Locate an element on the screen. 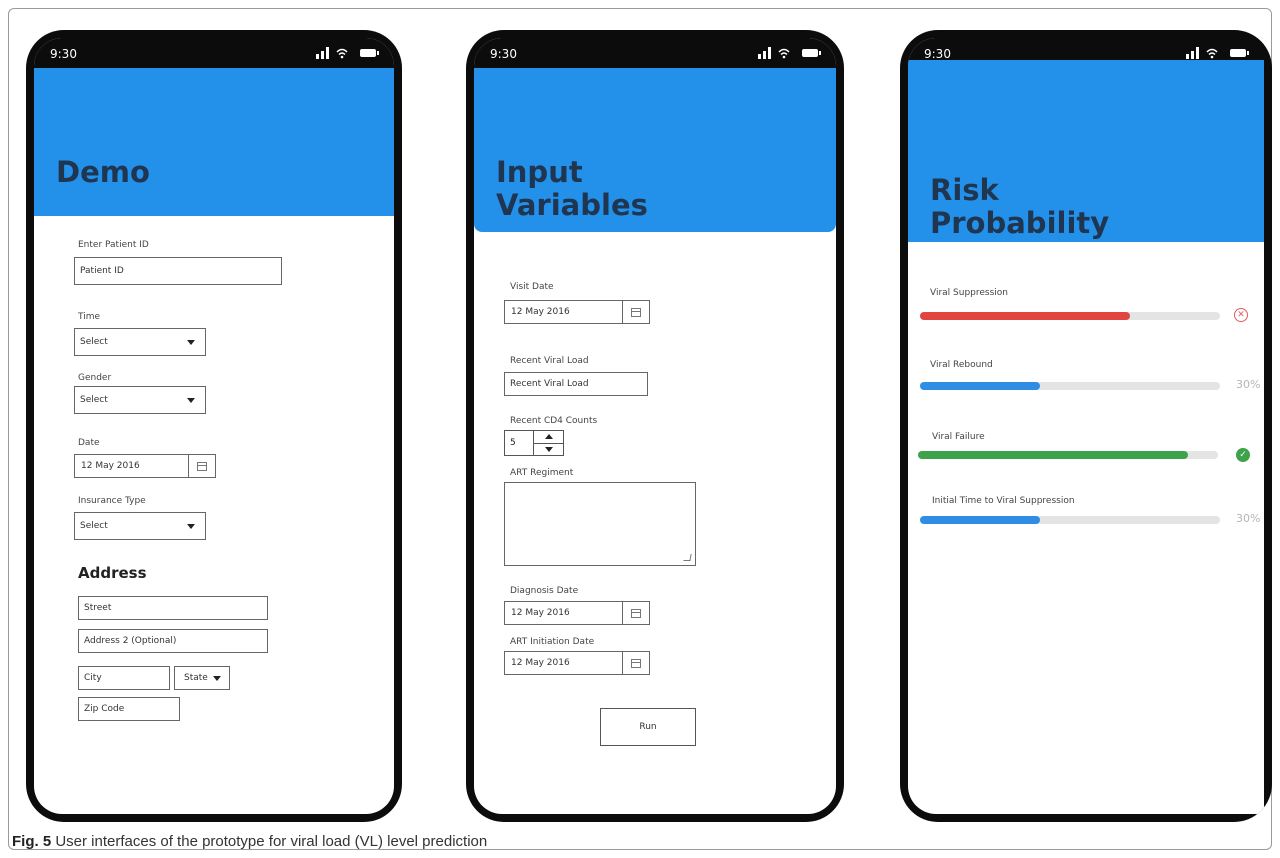 This screenshot has height=858, width=1280. diagnosis-date-field: 12 May 2016 is located at coordinates (577, 613).